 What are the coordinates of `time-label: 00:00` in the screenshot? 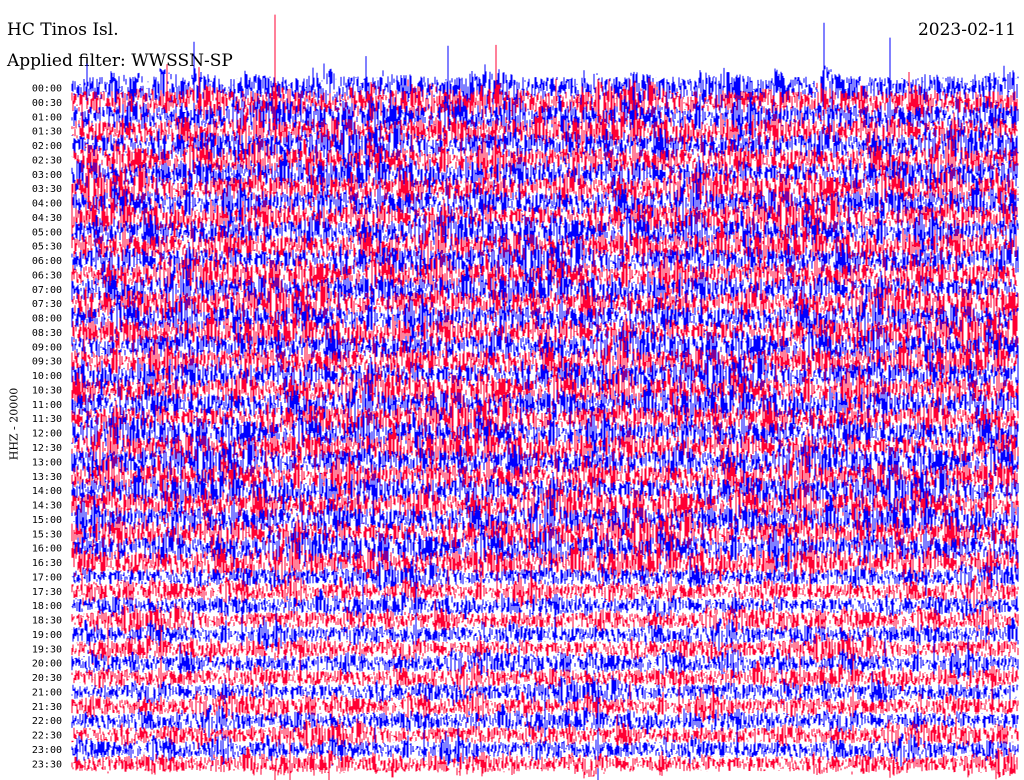 It's located at (47, 89).